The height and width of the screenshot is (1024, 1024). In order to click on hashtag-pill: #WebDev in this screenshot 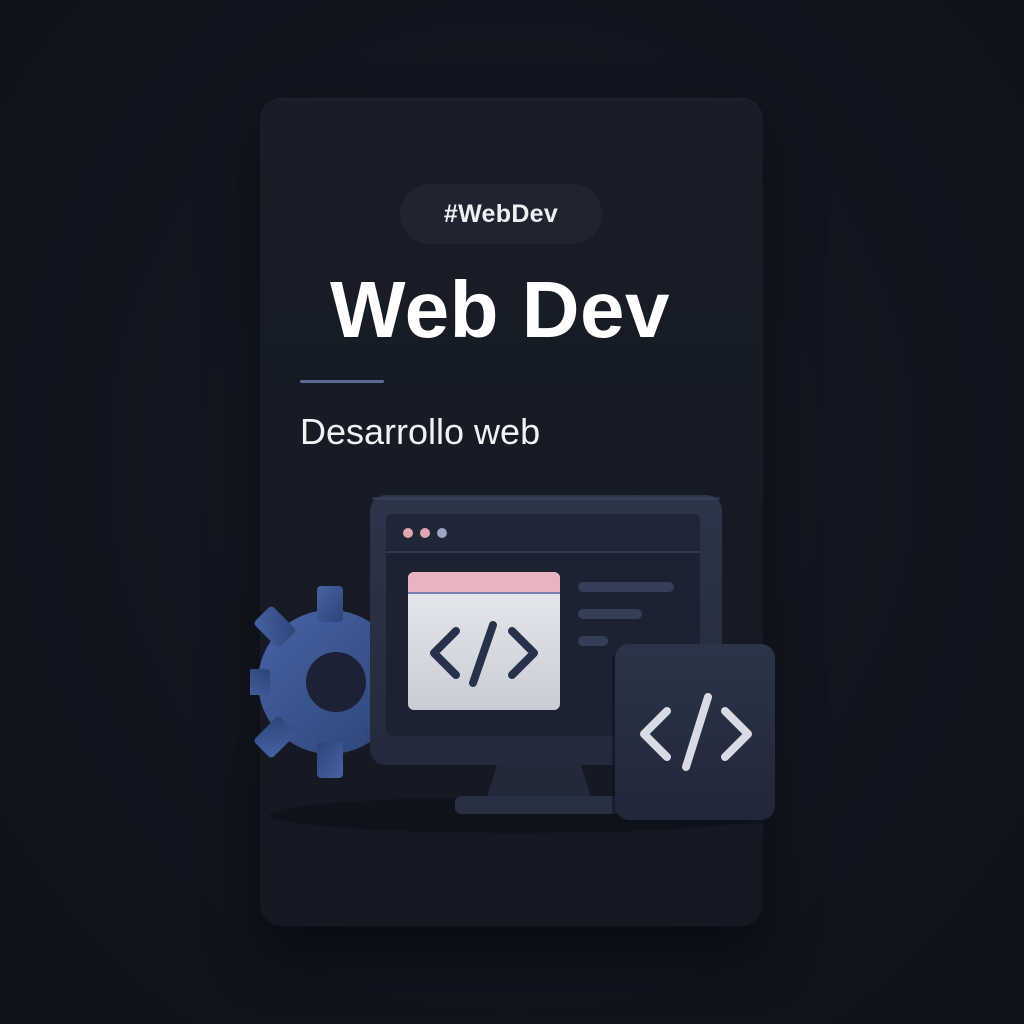, I will do `click(501, 214)`.